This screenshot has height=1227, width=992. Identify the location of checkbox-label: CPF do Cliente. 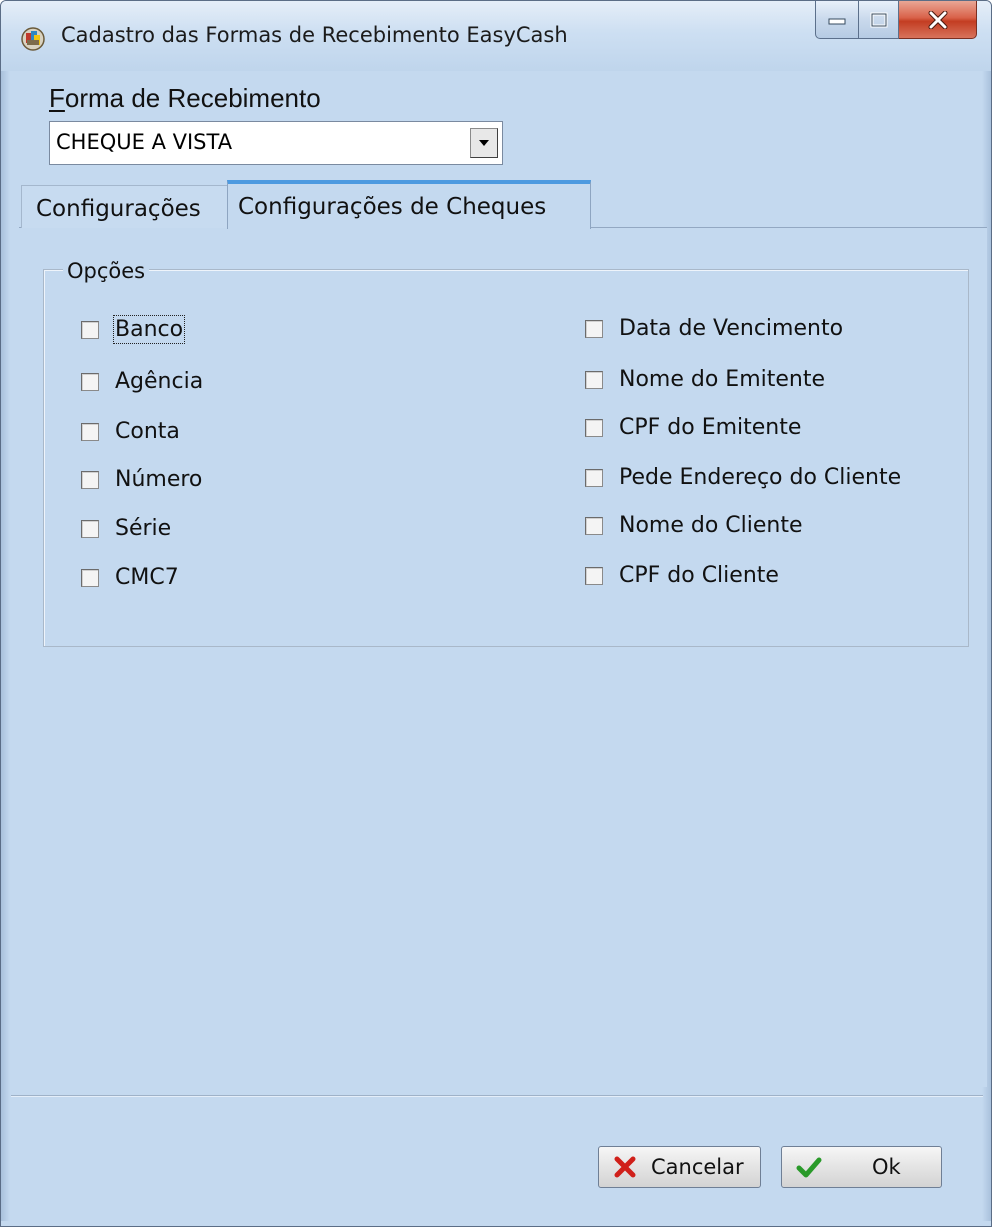
(699, 575).